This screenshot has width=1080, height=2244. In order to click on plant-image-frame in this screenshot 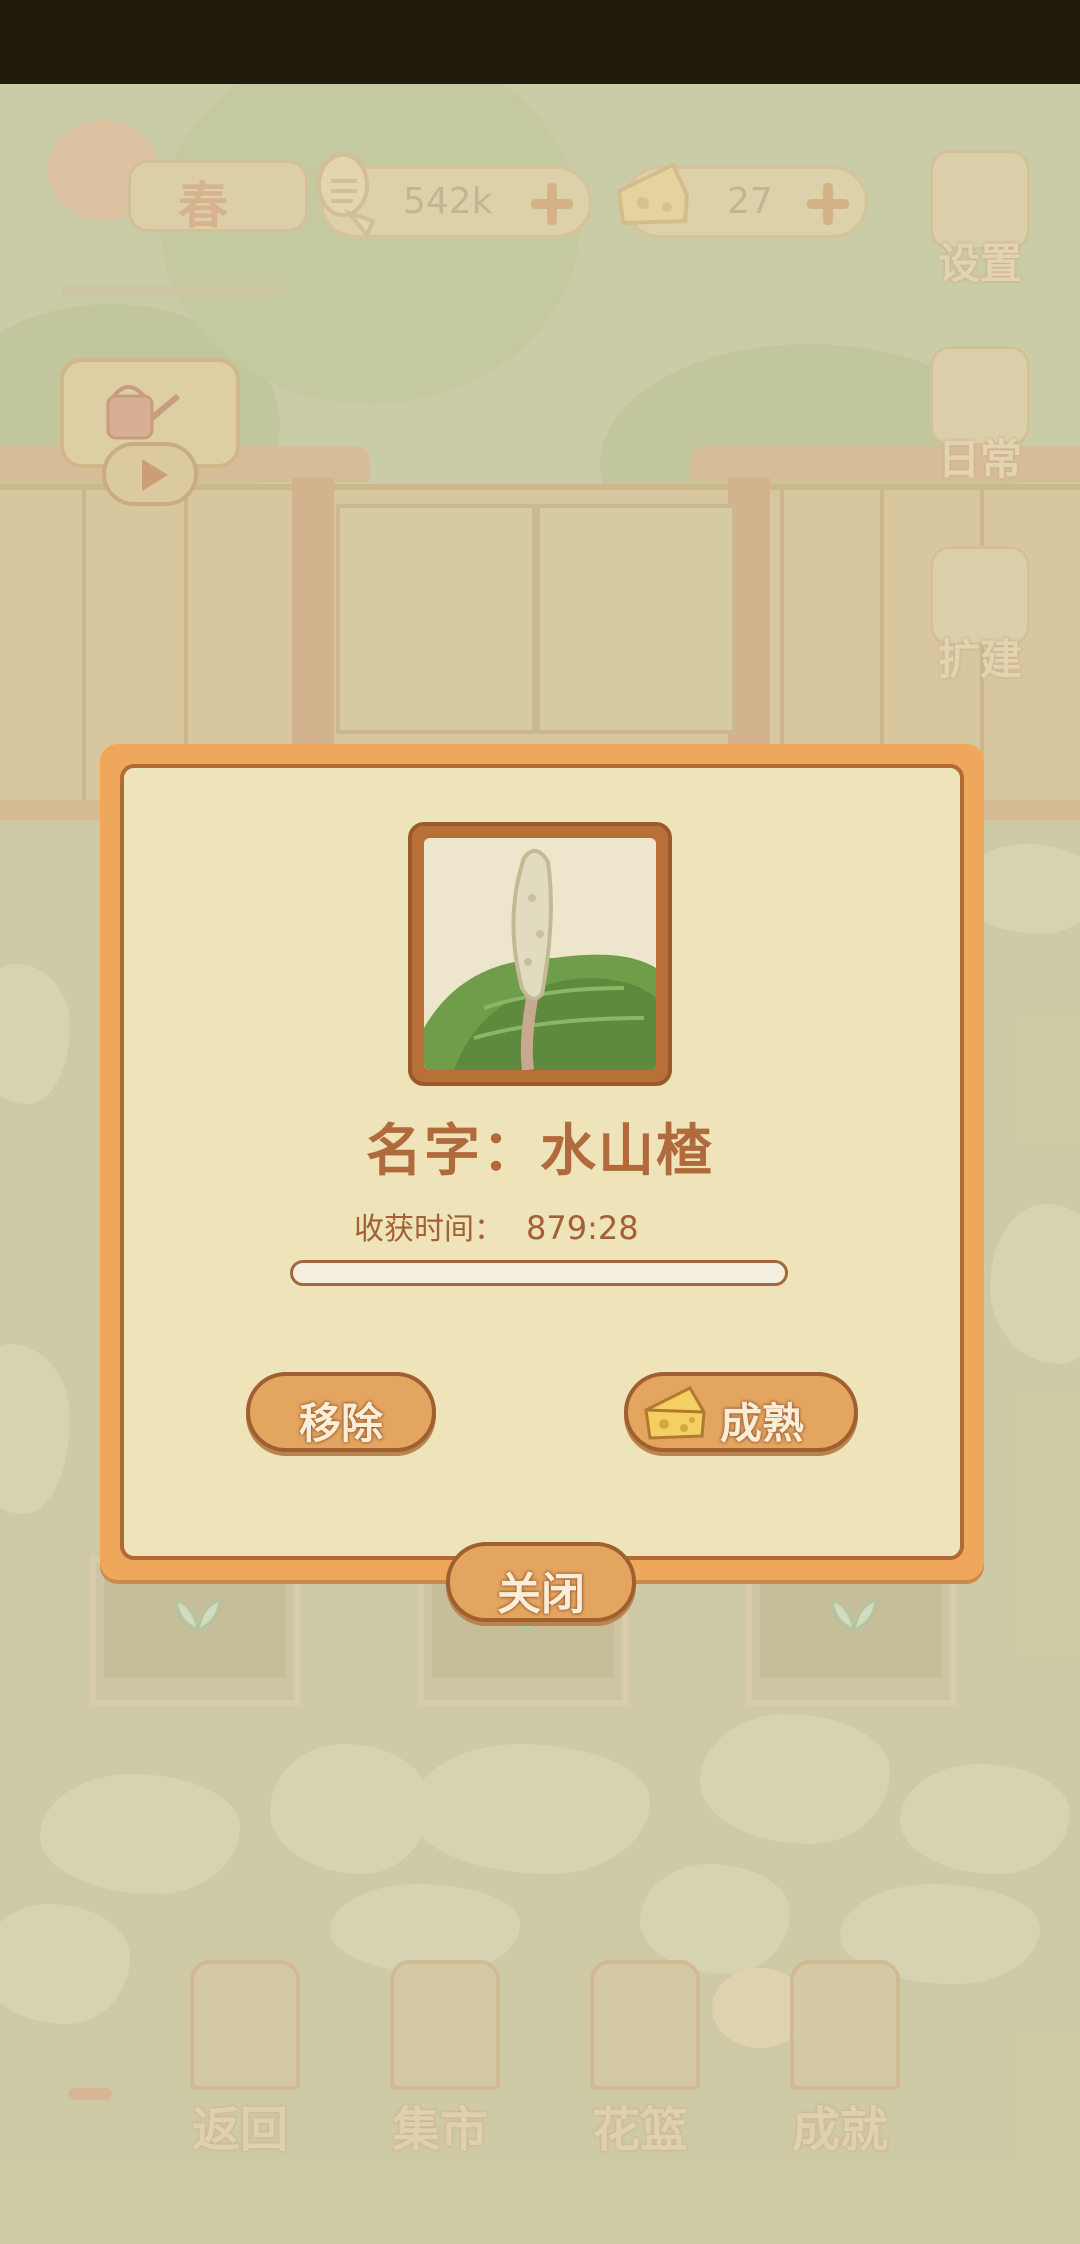, I will do `click(540, 954)`.